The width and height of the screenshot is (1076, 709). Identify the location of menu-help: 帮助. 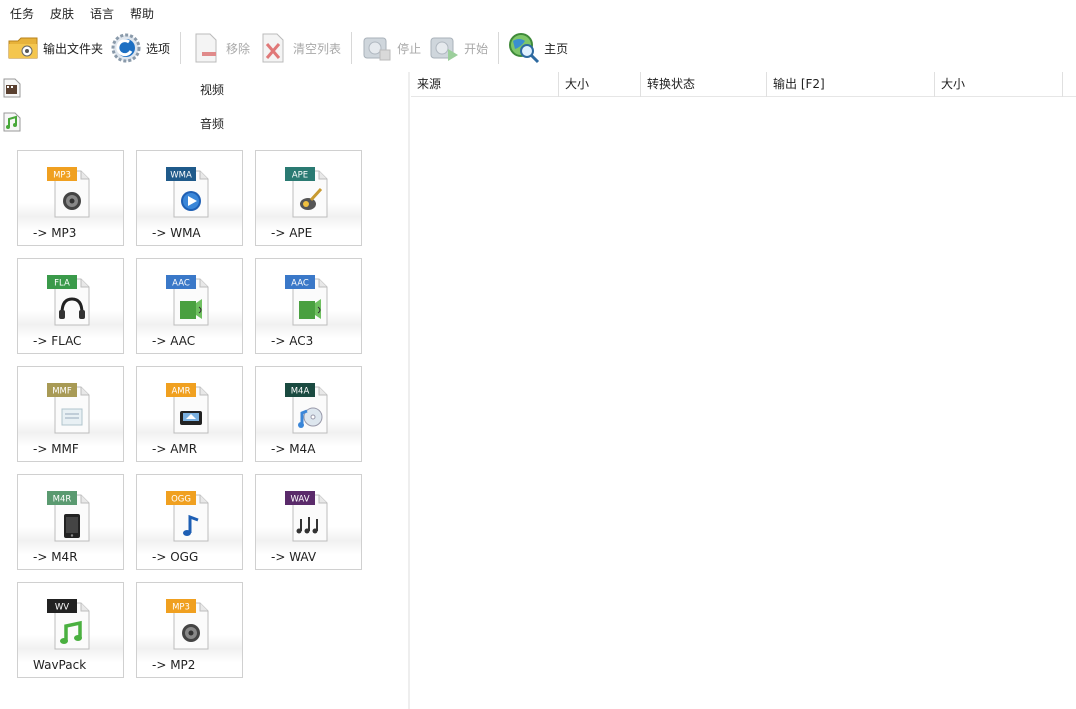
(142, 13).